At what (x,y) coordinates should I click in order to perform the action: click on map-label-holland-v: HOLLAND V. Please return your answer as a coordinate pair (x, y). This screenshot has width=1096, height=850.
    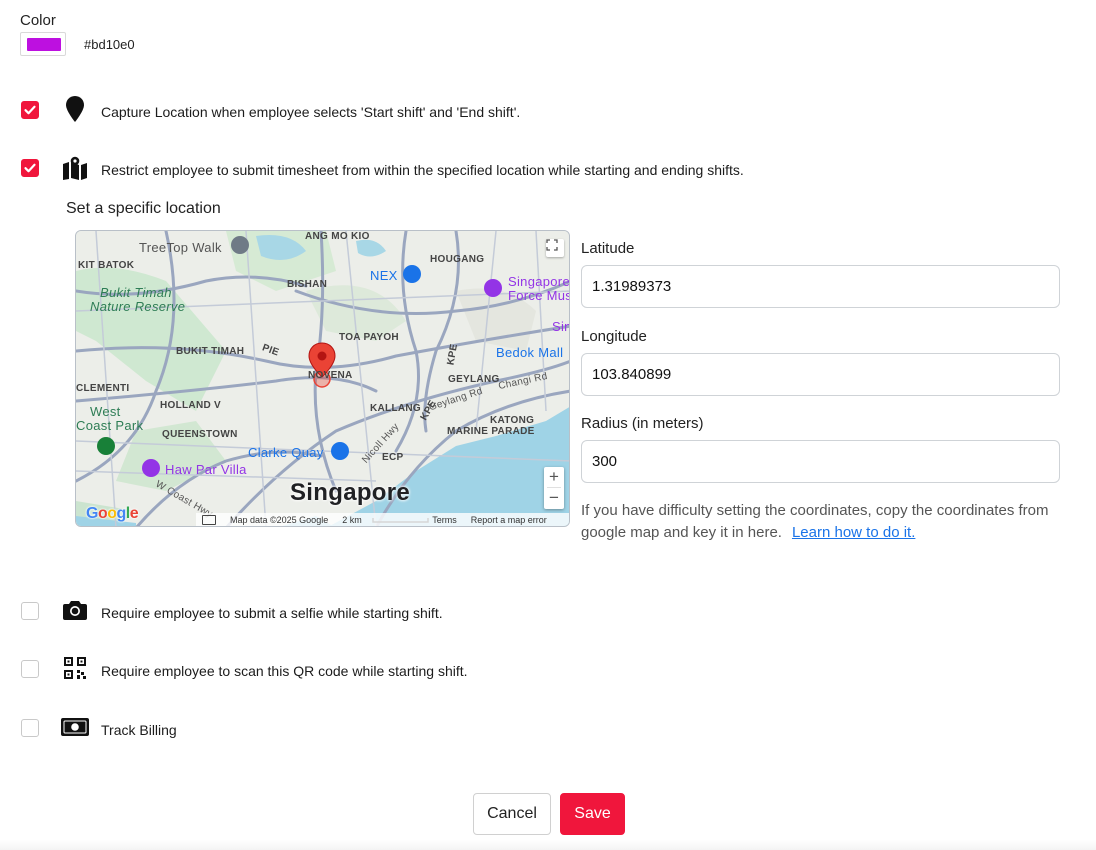
    Looking at the image, I should click on (191, 405).